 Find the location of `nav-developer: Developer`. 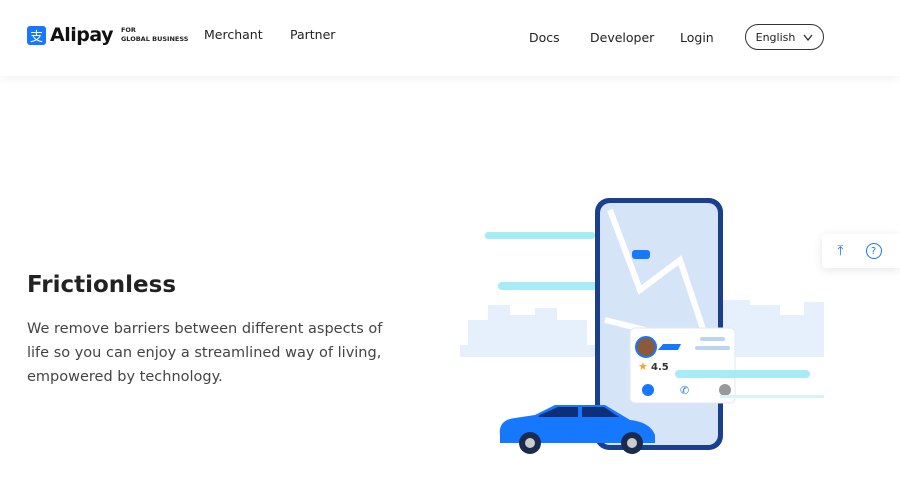

nav-developer: Developer is located at coordinates (622, 37).